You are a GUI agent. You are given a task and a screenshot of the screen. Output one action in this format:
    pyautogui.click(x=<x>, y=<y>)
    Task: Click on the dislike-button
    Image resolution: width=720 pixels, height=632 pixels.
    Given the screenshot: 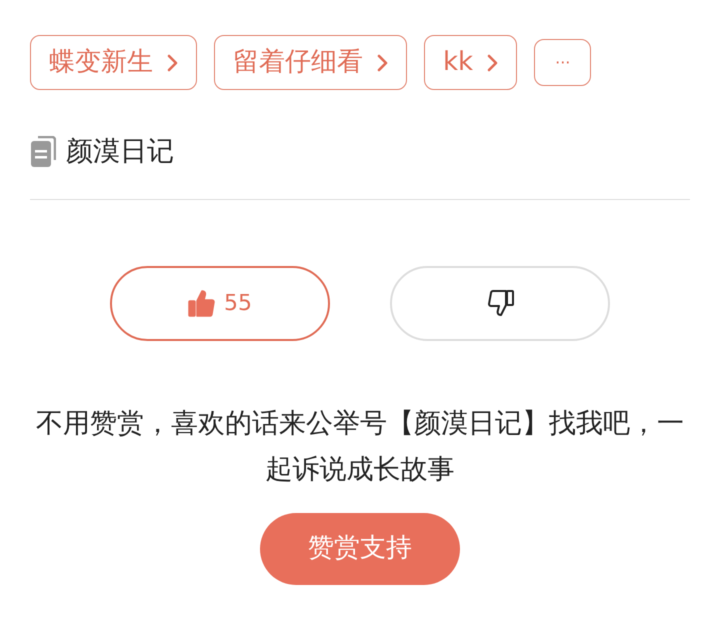 What is the action you would take?
    pyautogui.click(x=500, y=303)
    